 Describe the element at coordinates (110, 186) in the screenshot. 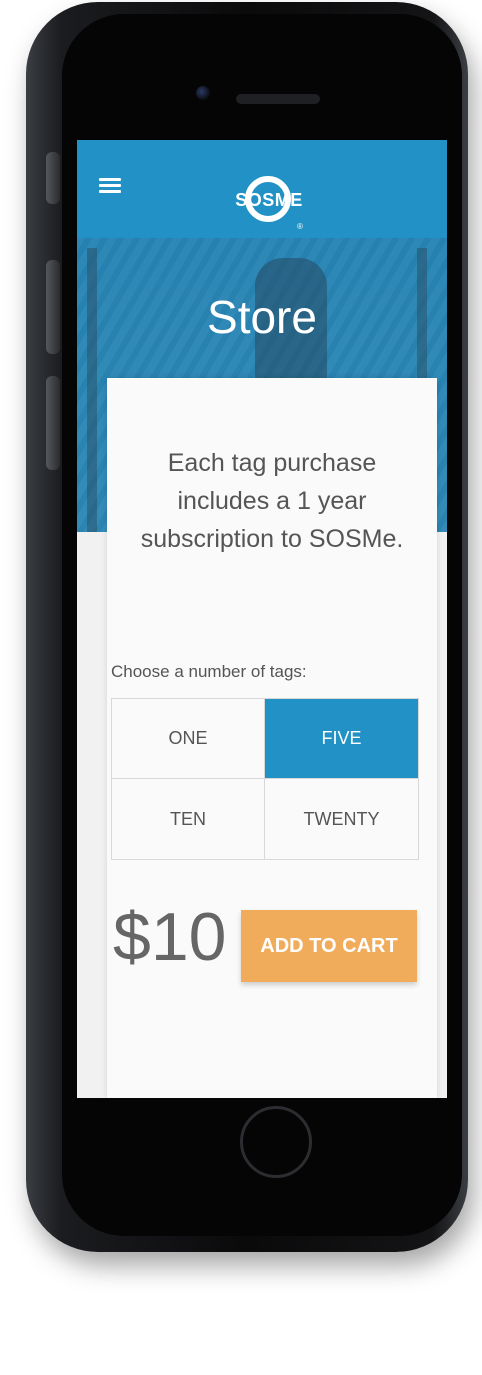

I see `menu-icon` at that location.